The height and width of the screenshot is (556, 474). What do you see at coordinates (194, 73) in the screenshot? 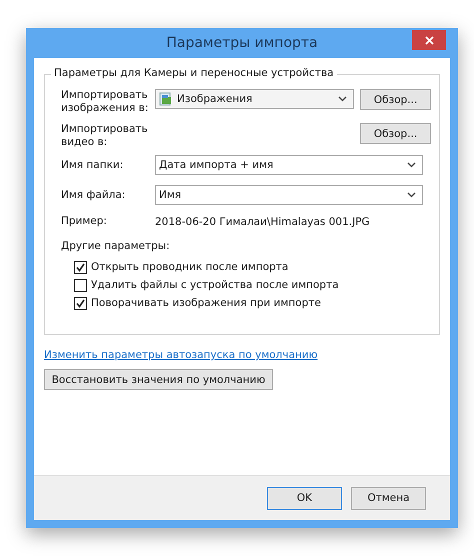
I see `group-title: Параметры для Камеры и переносные устройства` at bounding box center [194, 73].